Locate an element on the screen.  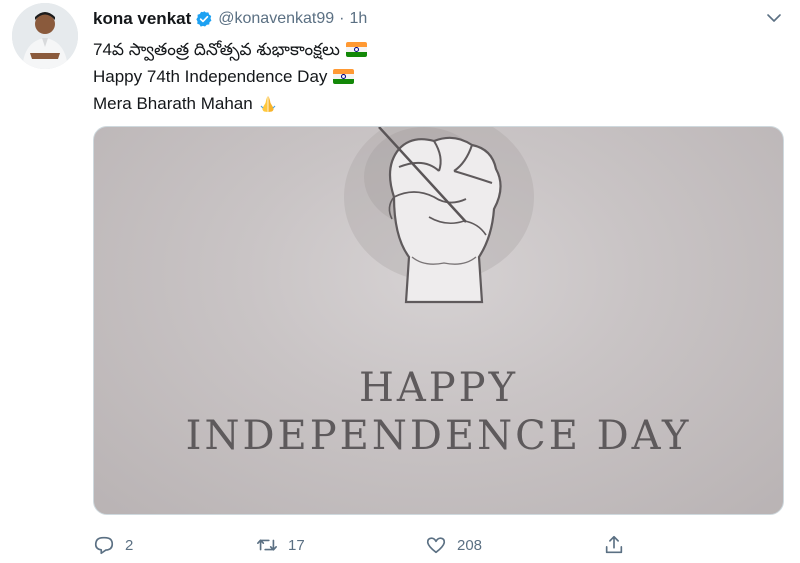
like-button: 208 is located at coordinates (453, 545).